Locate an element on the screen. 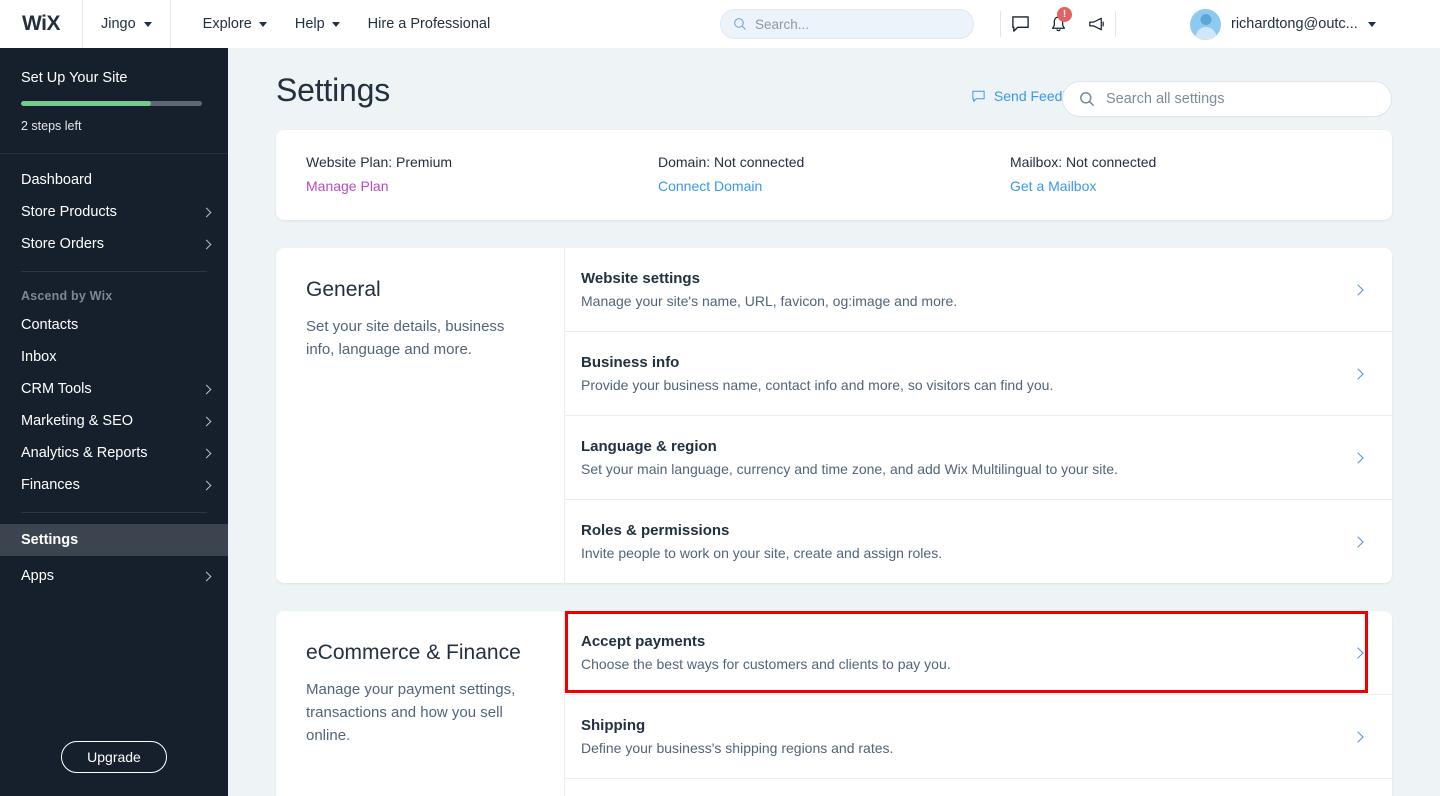 The height and width of the screenshot is (796, 1440). nav-hire-a-professional: Hire a Professional is located at coordinates (429, 24).